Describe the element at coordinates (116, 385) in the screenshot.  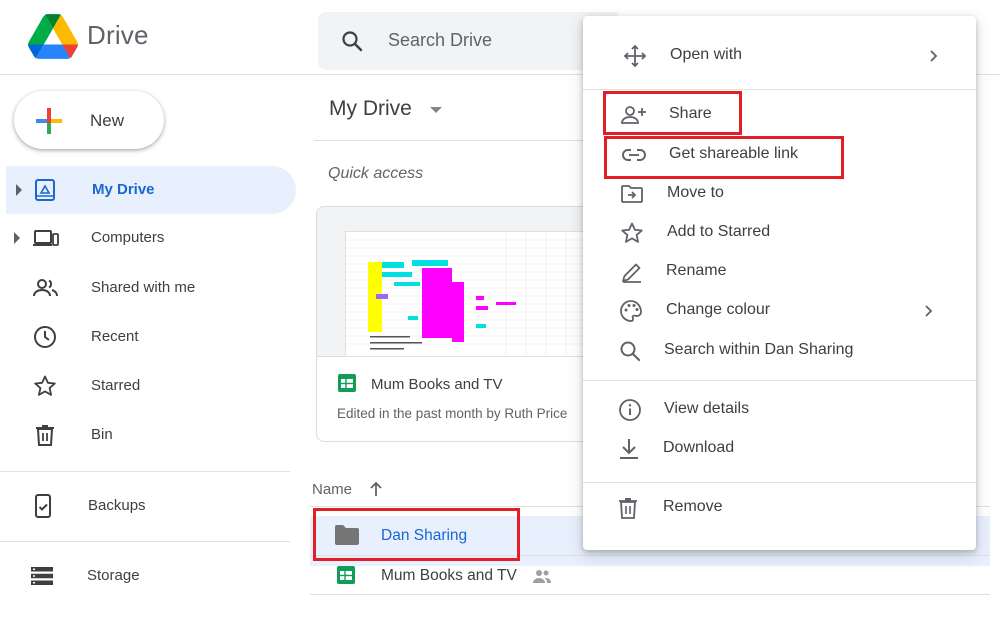
I see `sidebar-item-label: Starred` at that location.